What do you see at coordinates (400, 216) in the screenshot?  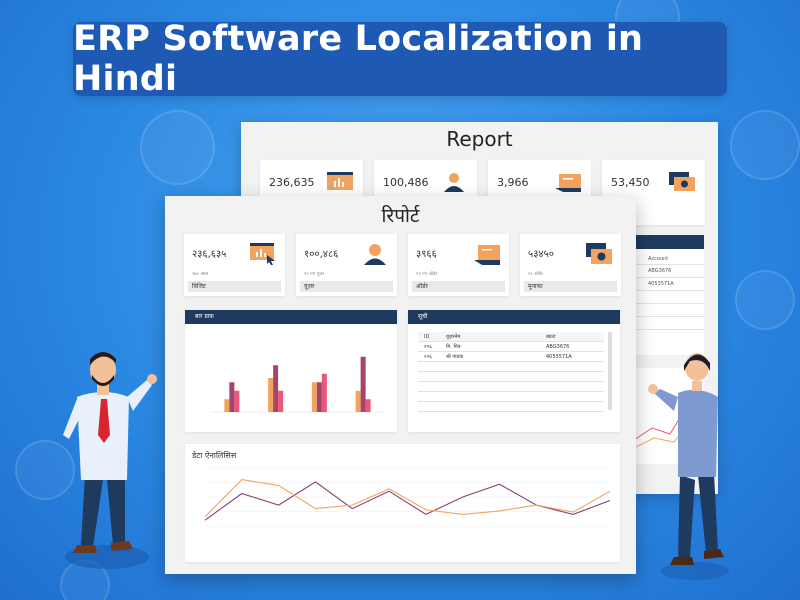 I see `report-title: रिपोर्ट` at bounding box center [400, 216].